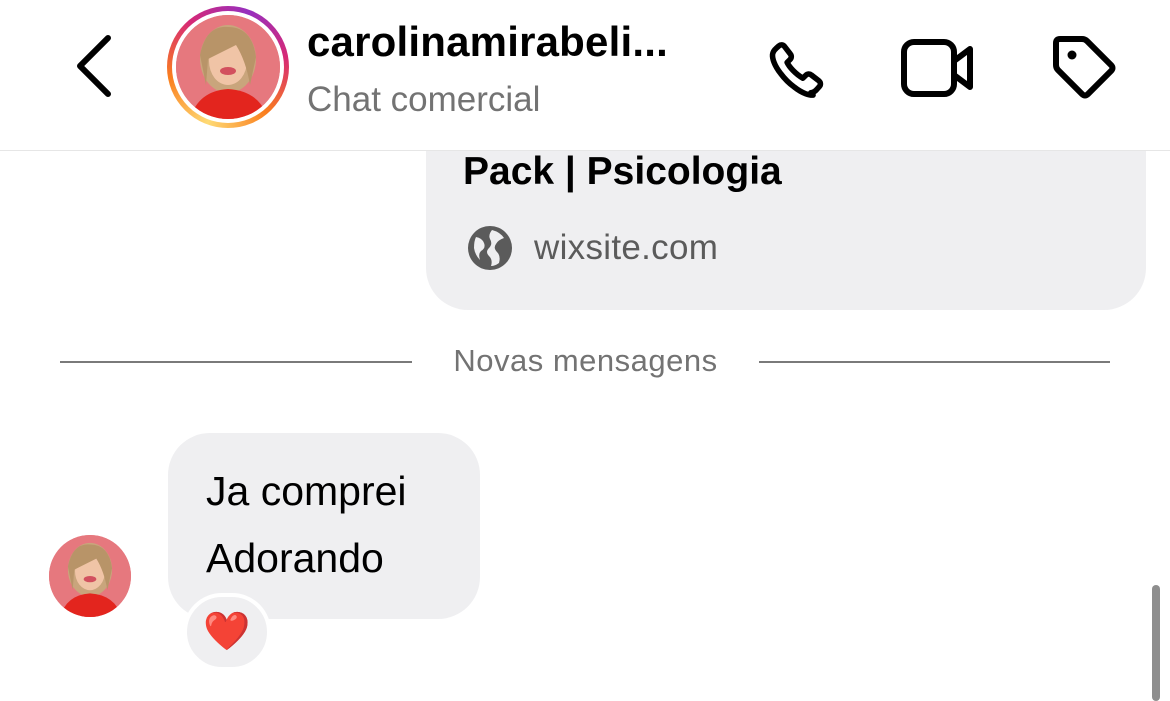  What do you see at coordinates (90, 576) in the screenshot?
I see `sender-avatar` at bounding box center [90, 576].